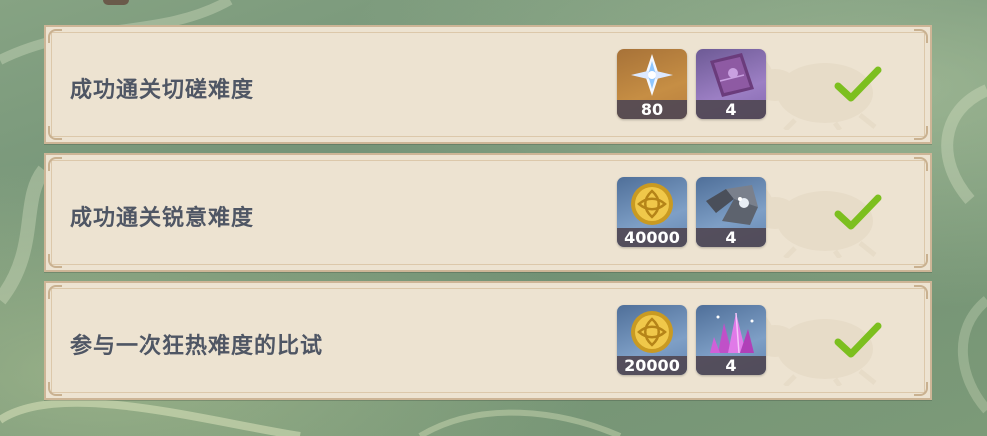 The width and height of the screenshot is (987, 436). I want to click on task-label: 成功通关切磋难度, so click(162, 90).